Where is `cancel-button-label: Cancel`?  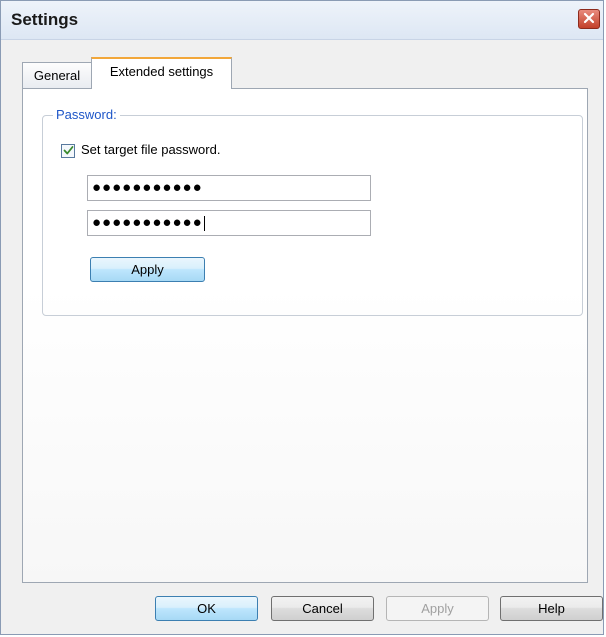
cancel-button-label: Cancel is located at coordinates (322, 608).